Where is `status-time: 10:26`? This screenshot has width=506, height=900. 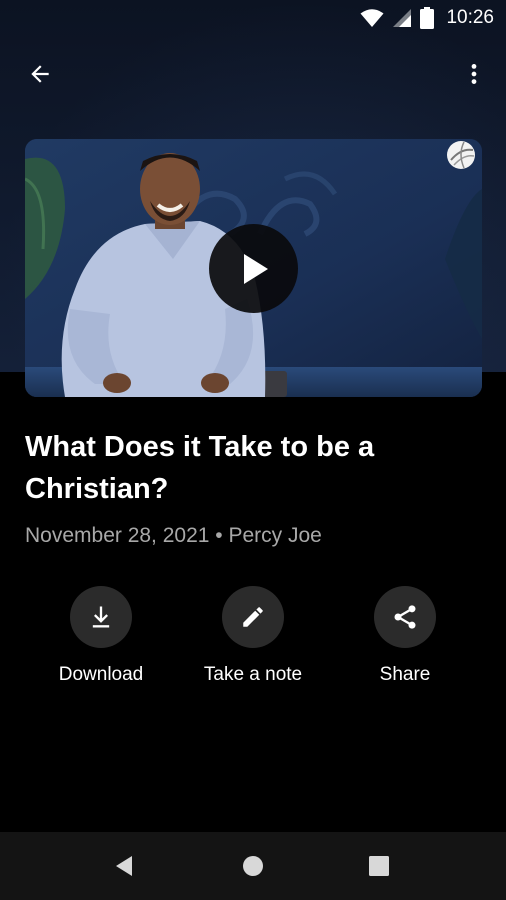 status-time: 10:26 is located at coordinates (470, 17).